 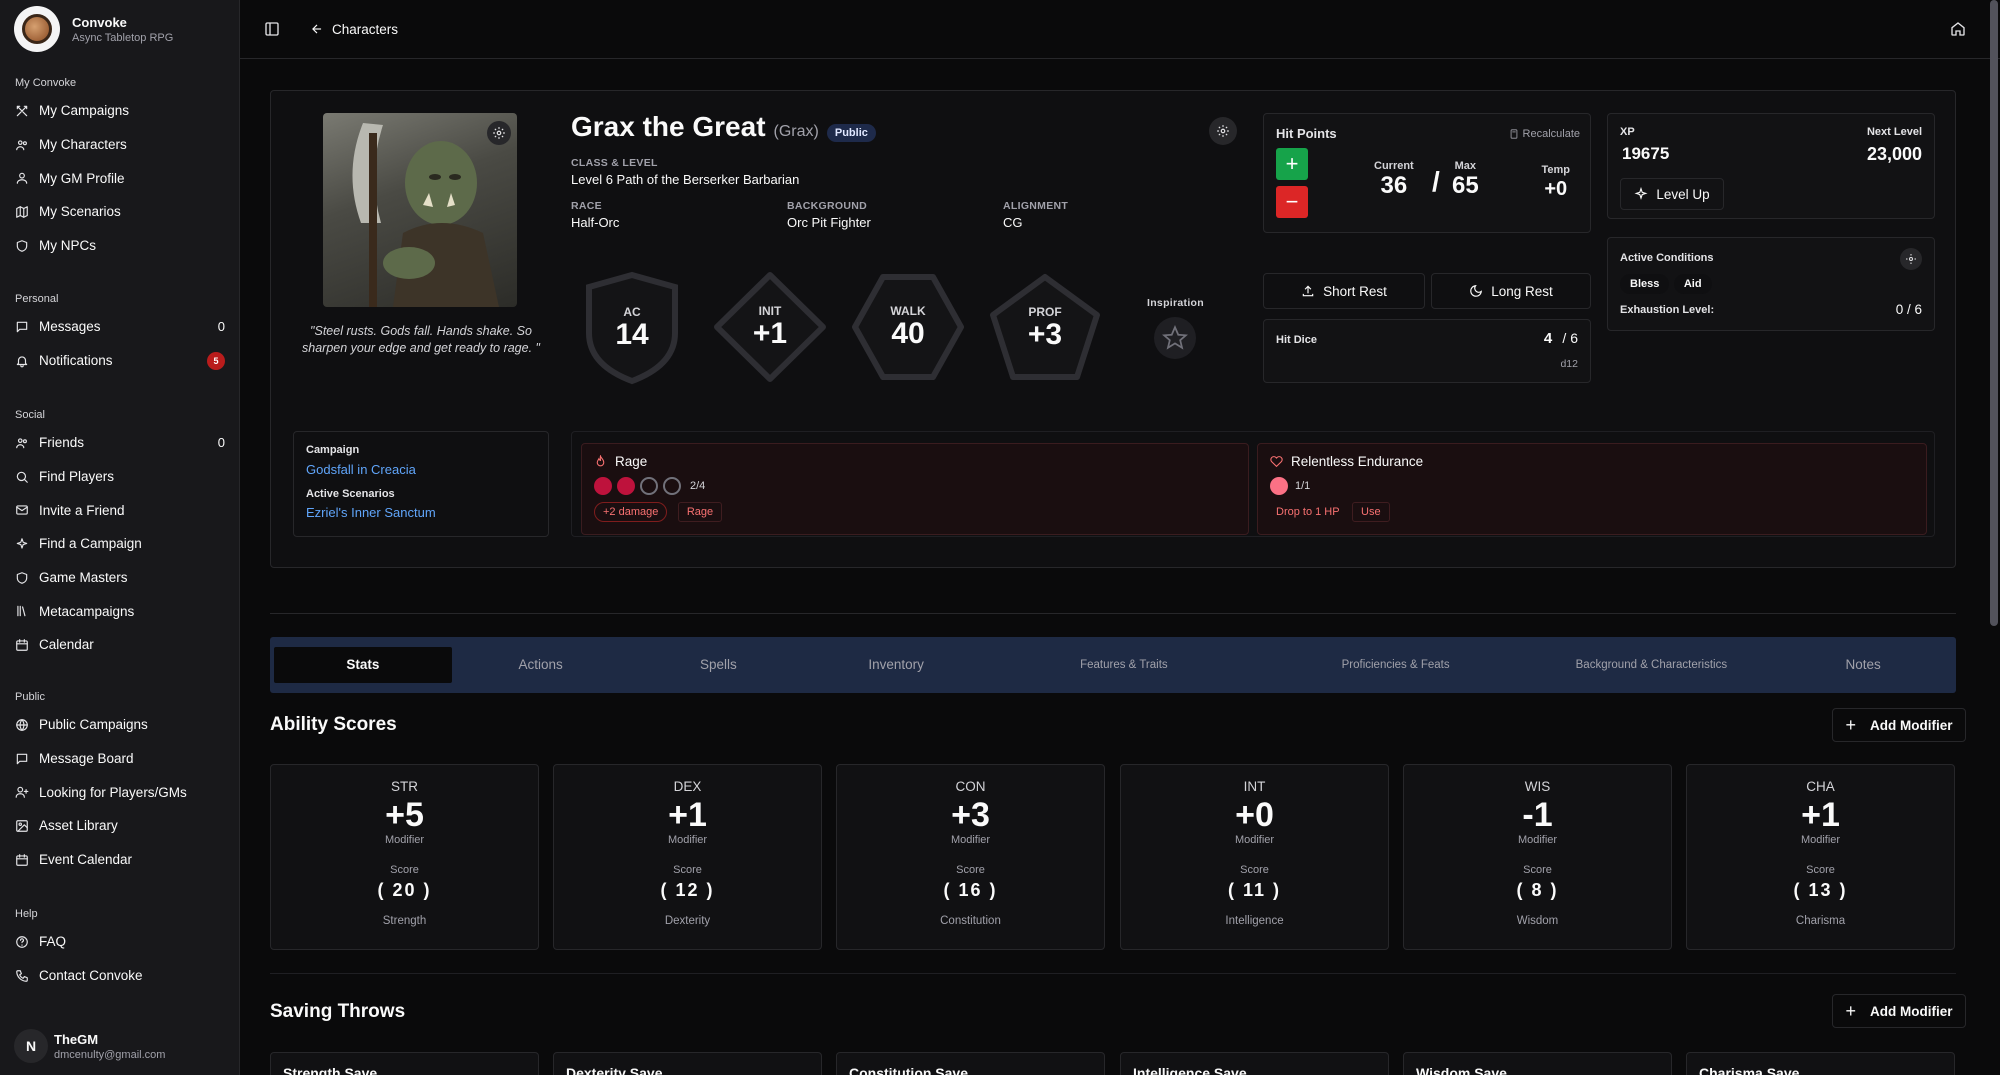 What do you see at coordinates (1045, 328) in the screenshot?
I see `proficiency-stat: PROF +3` at bounding box center [1045, 328].